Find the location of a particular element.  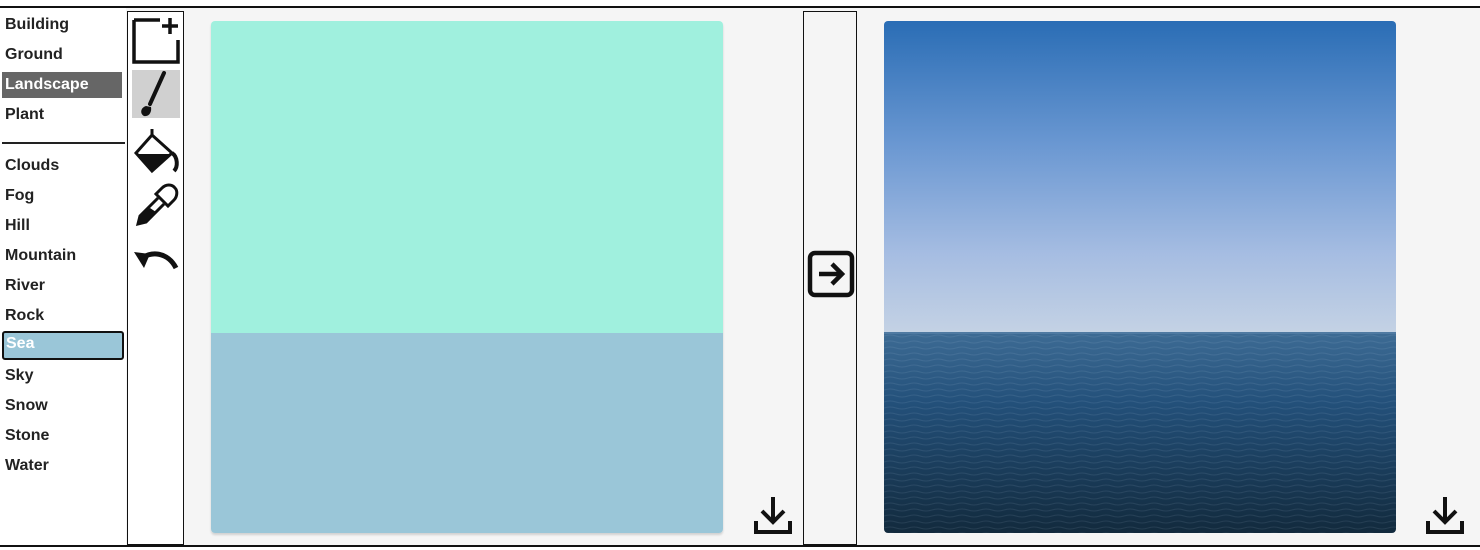

label-item-plant: Plant is located at coordinates (62, 115).